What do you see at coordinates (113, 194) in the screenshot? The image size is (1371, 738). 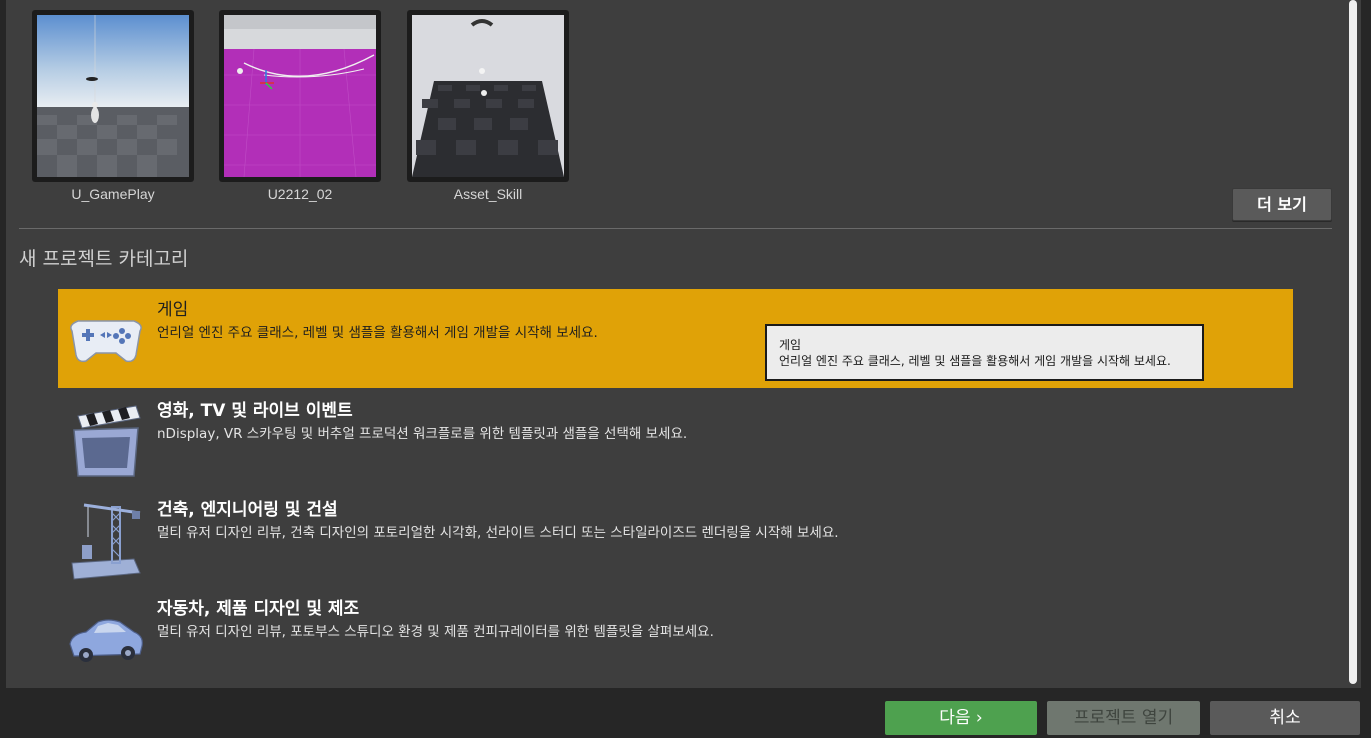 I see `project-name: U_GamePlay` at bounding box center [113, 194].